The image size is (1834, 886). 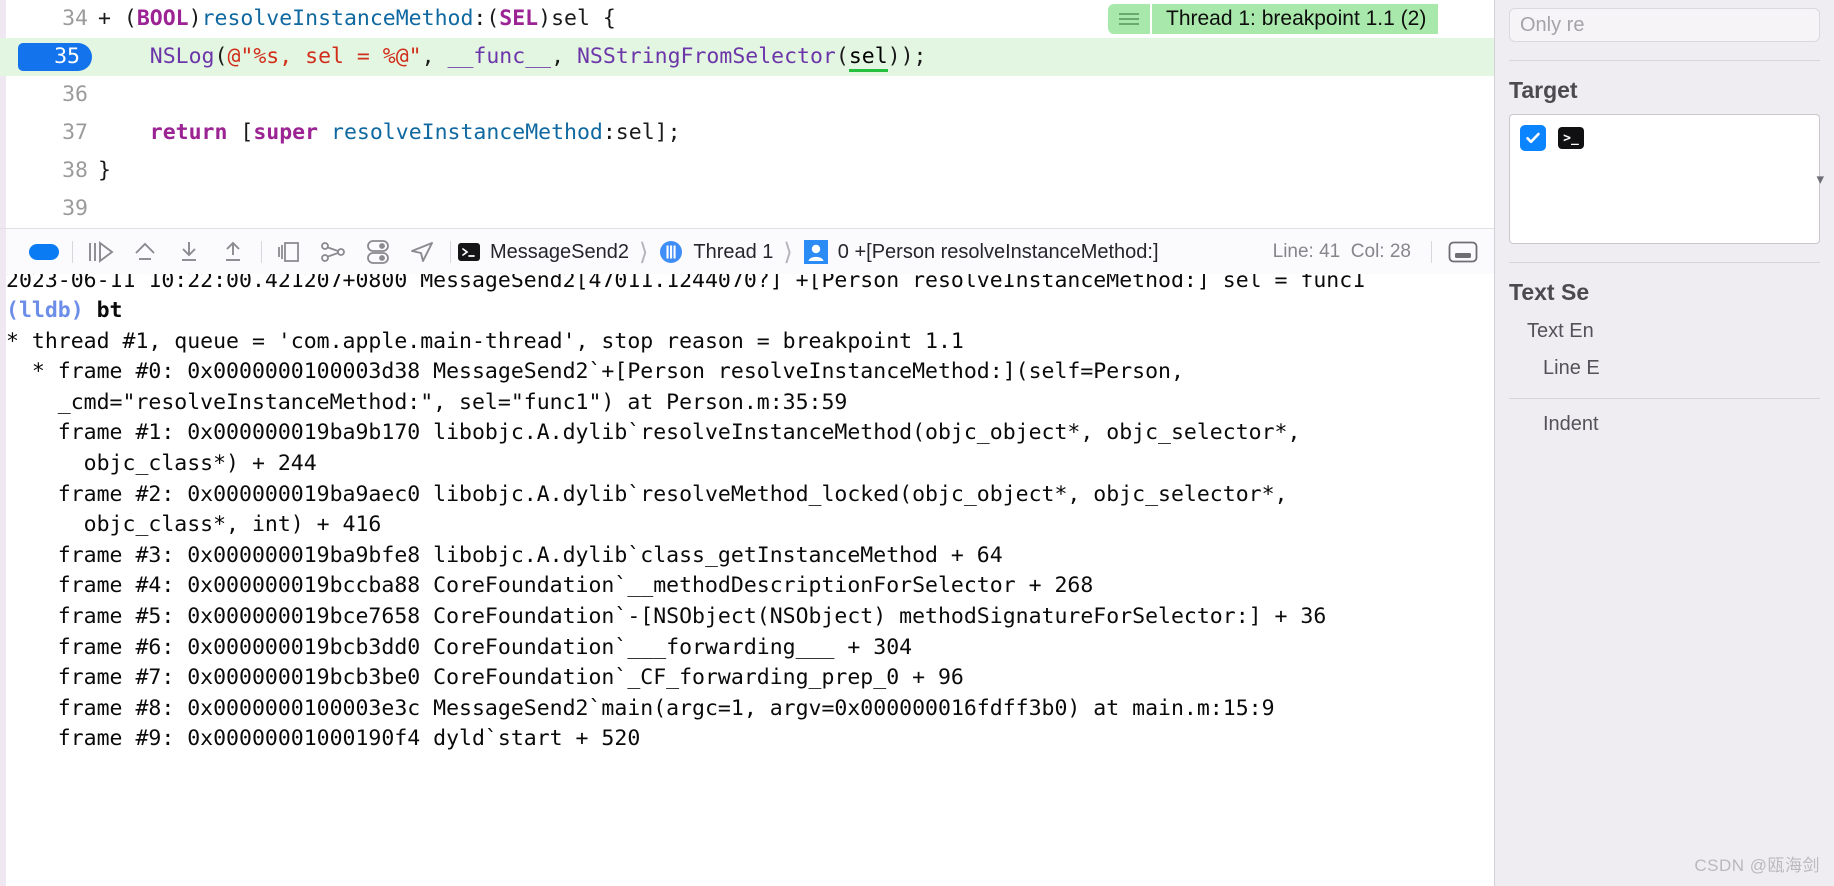 I want to click on line-endings-label: Line E, so click(x=1571, y=368).